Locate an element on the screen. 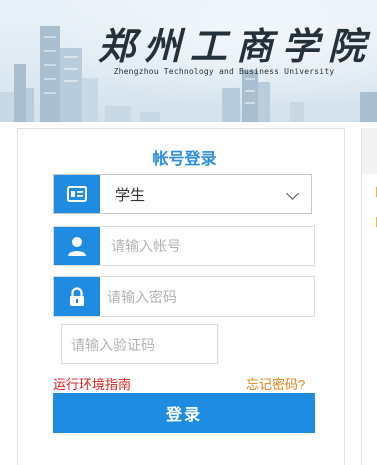  password-field is located at coordinates (184, 296).